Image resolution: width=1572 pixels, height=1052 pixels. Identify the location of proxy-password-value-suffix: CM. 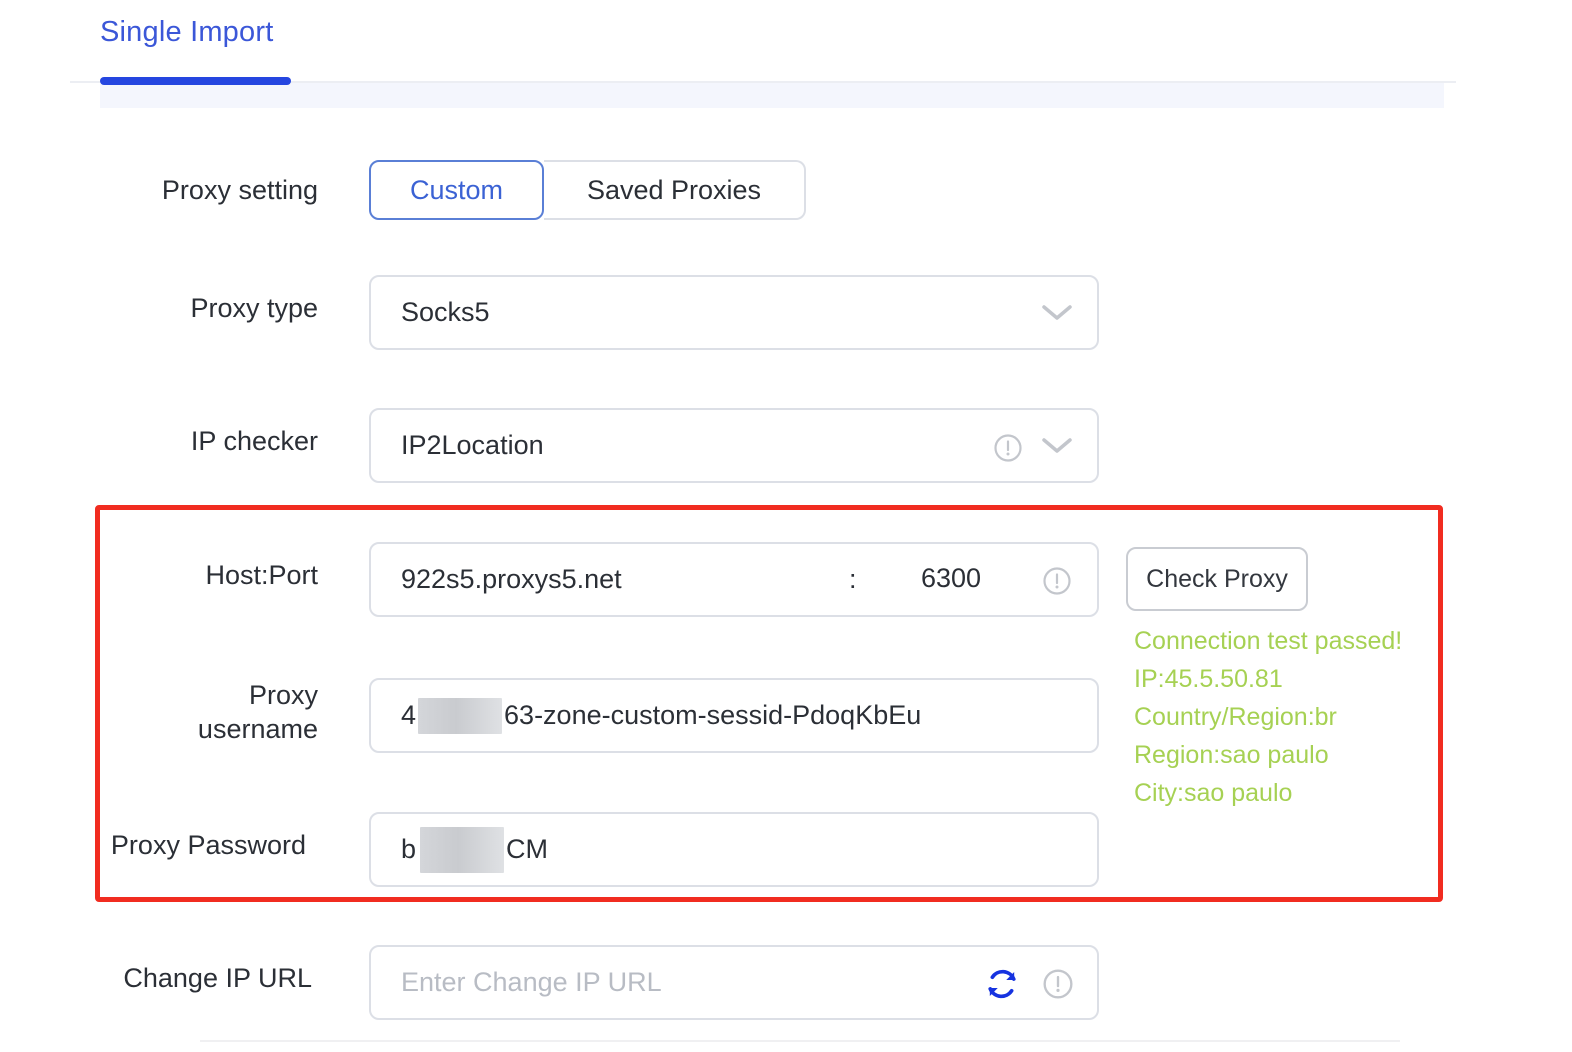
(527, 849).